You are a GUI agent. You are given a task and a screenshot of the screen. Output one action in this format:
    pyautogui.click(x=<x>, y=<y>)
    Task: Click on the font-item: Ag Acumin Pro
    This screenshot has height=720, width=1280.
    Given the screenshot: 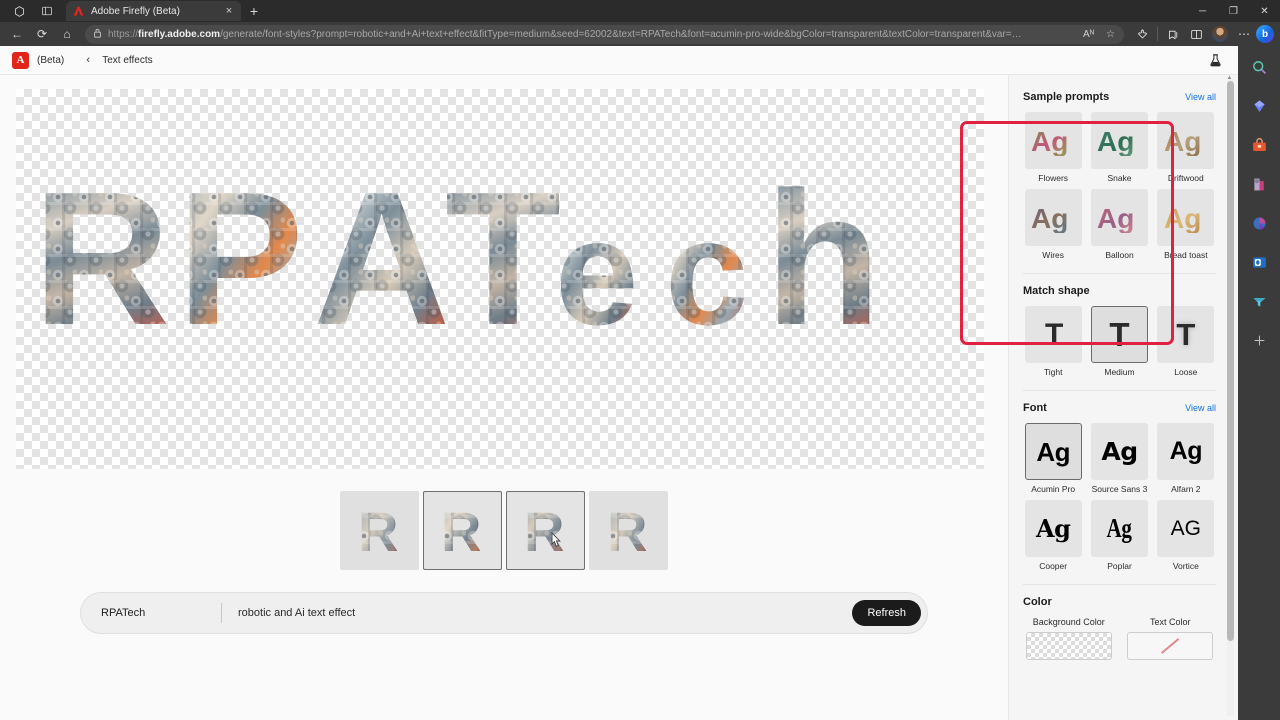 What is the action you would take?
    pyautogui.click(x=1053, y=458)
    